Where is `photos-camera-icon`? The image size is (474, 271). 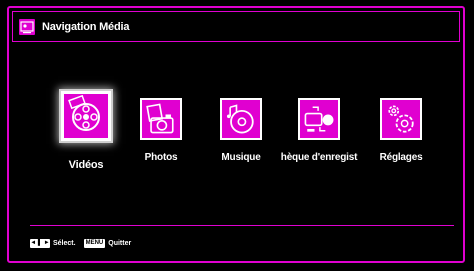
photos-camera-icon is located at coordinates (160, 118).